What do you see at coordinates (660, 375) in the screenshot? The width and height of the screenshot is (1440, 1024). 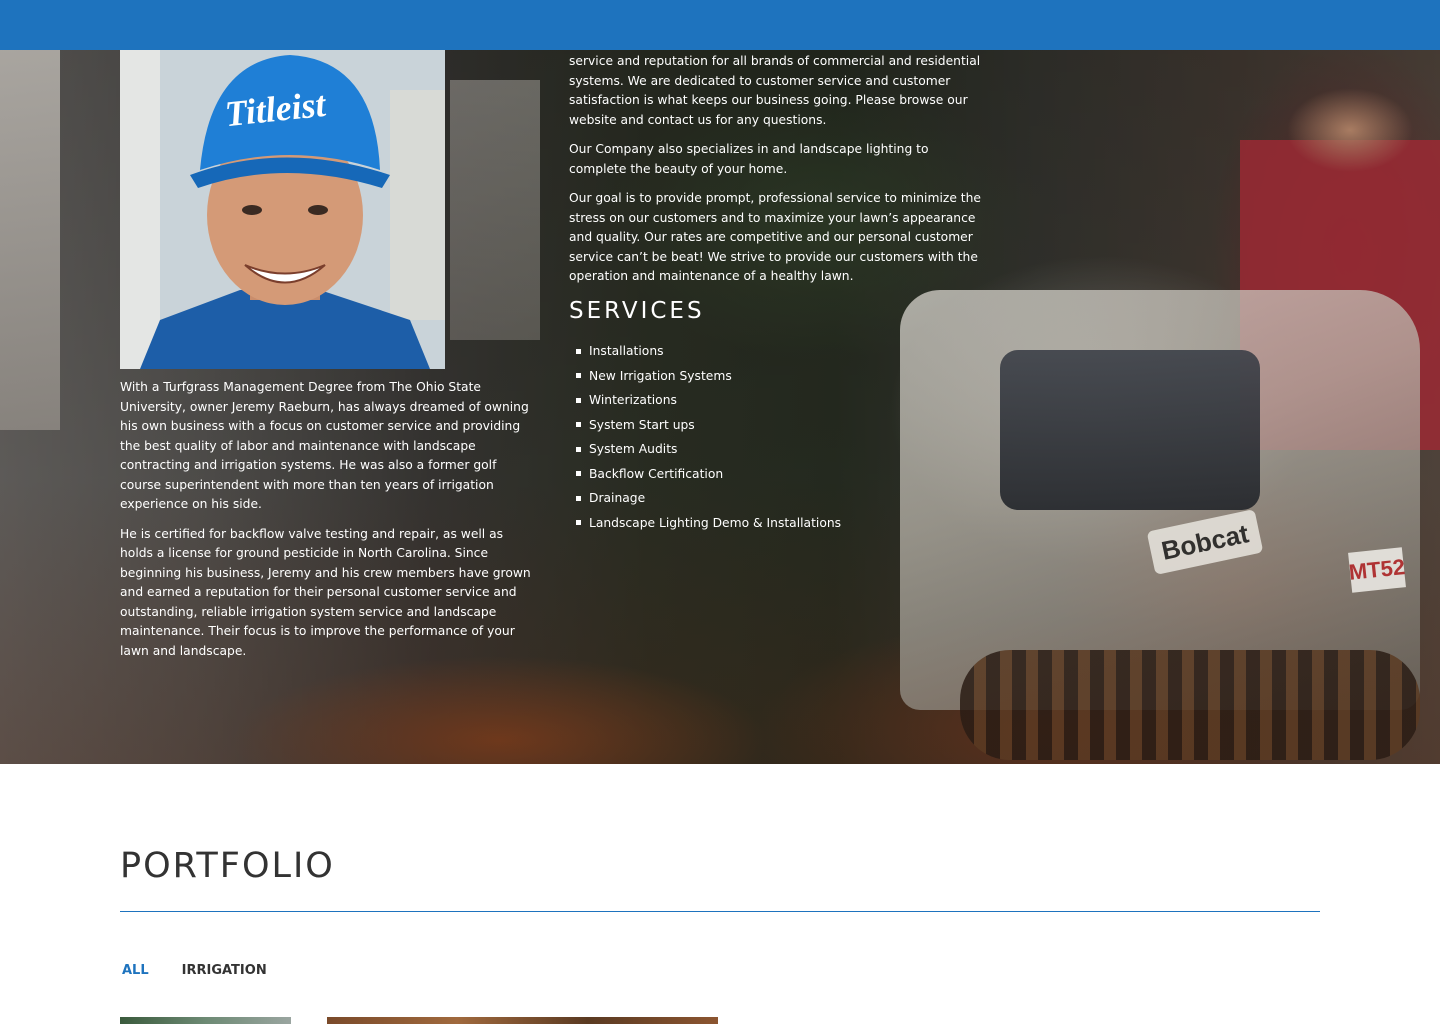 I see `service-label: New Irrigation Systems` at bounding box center [660, 375].